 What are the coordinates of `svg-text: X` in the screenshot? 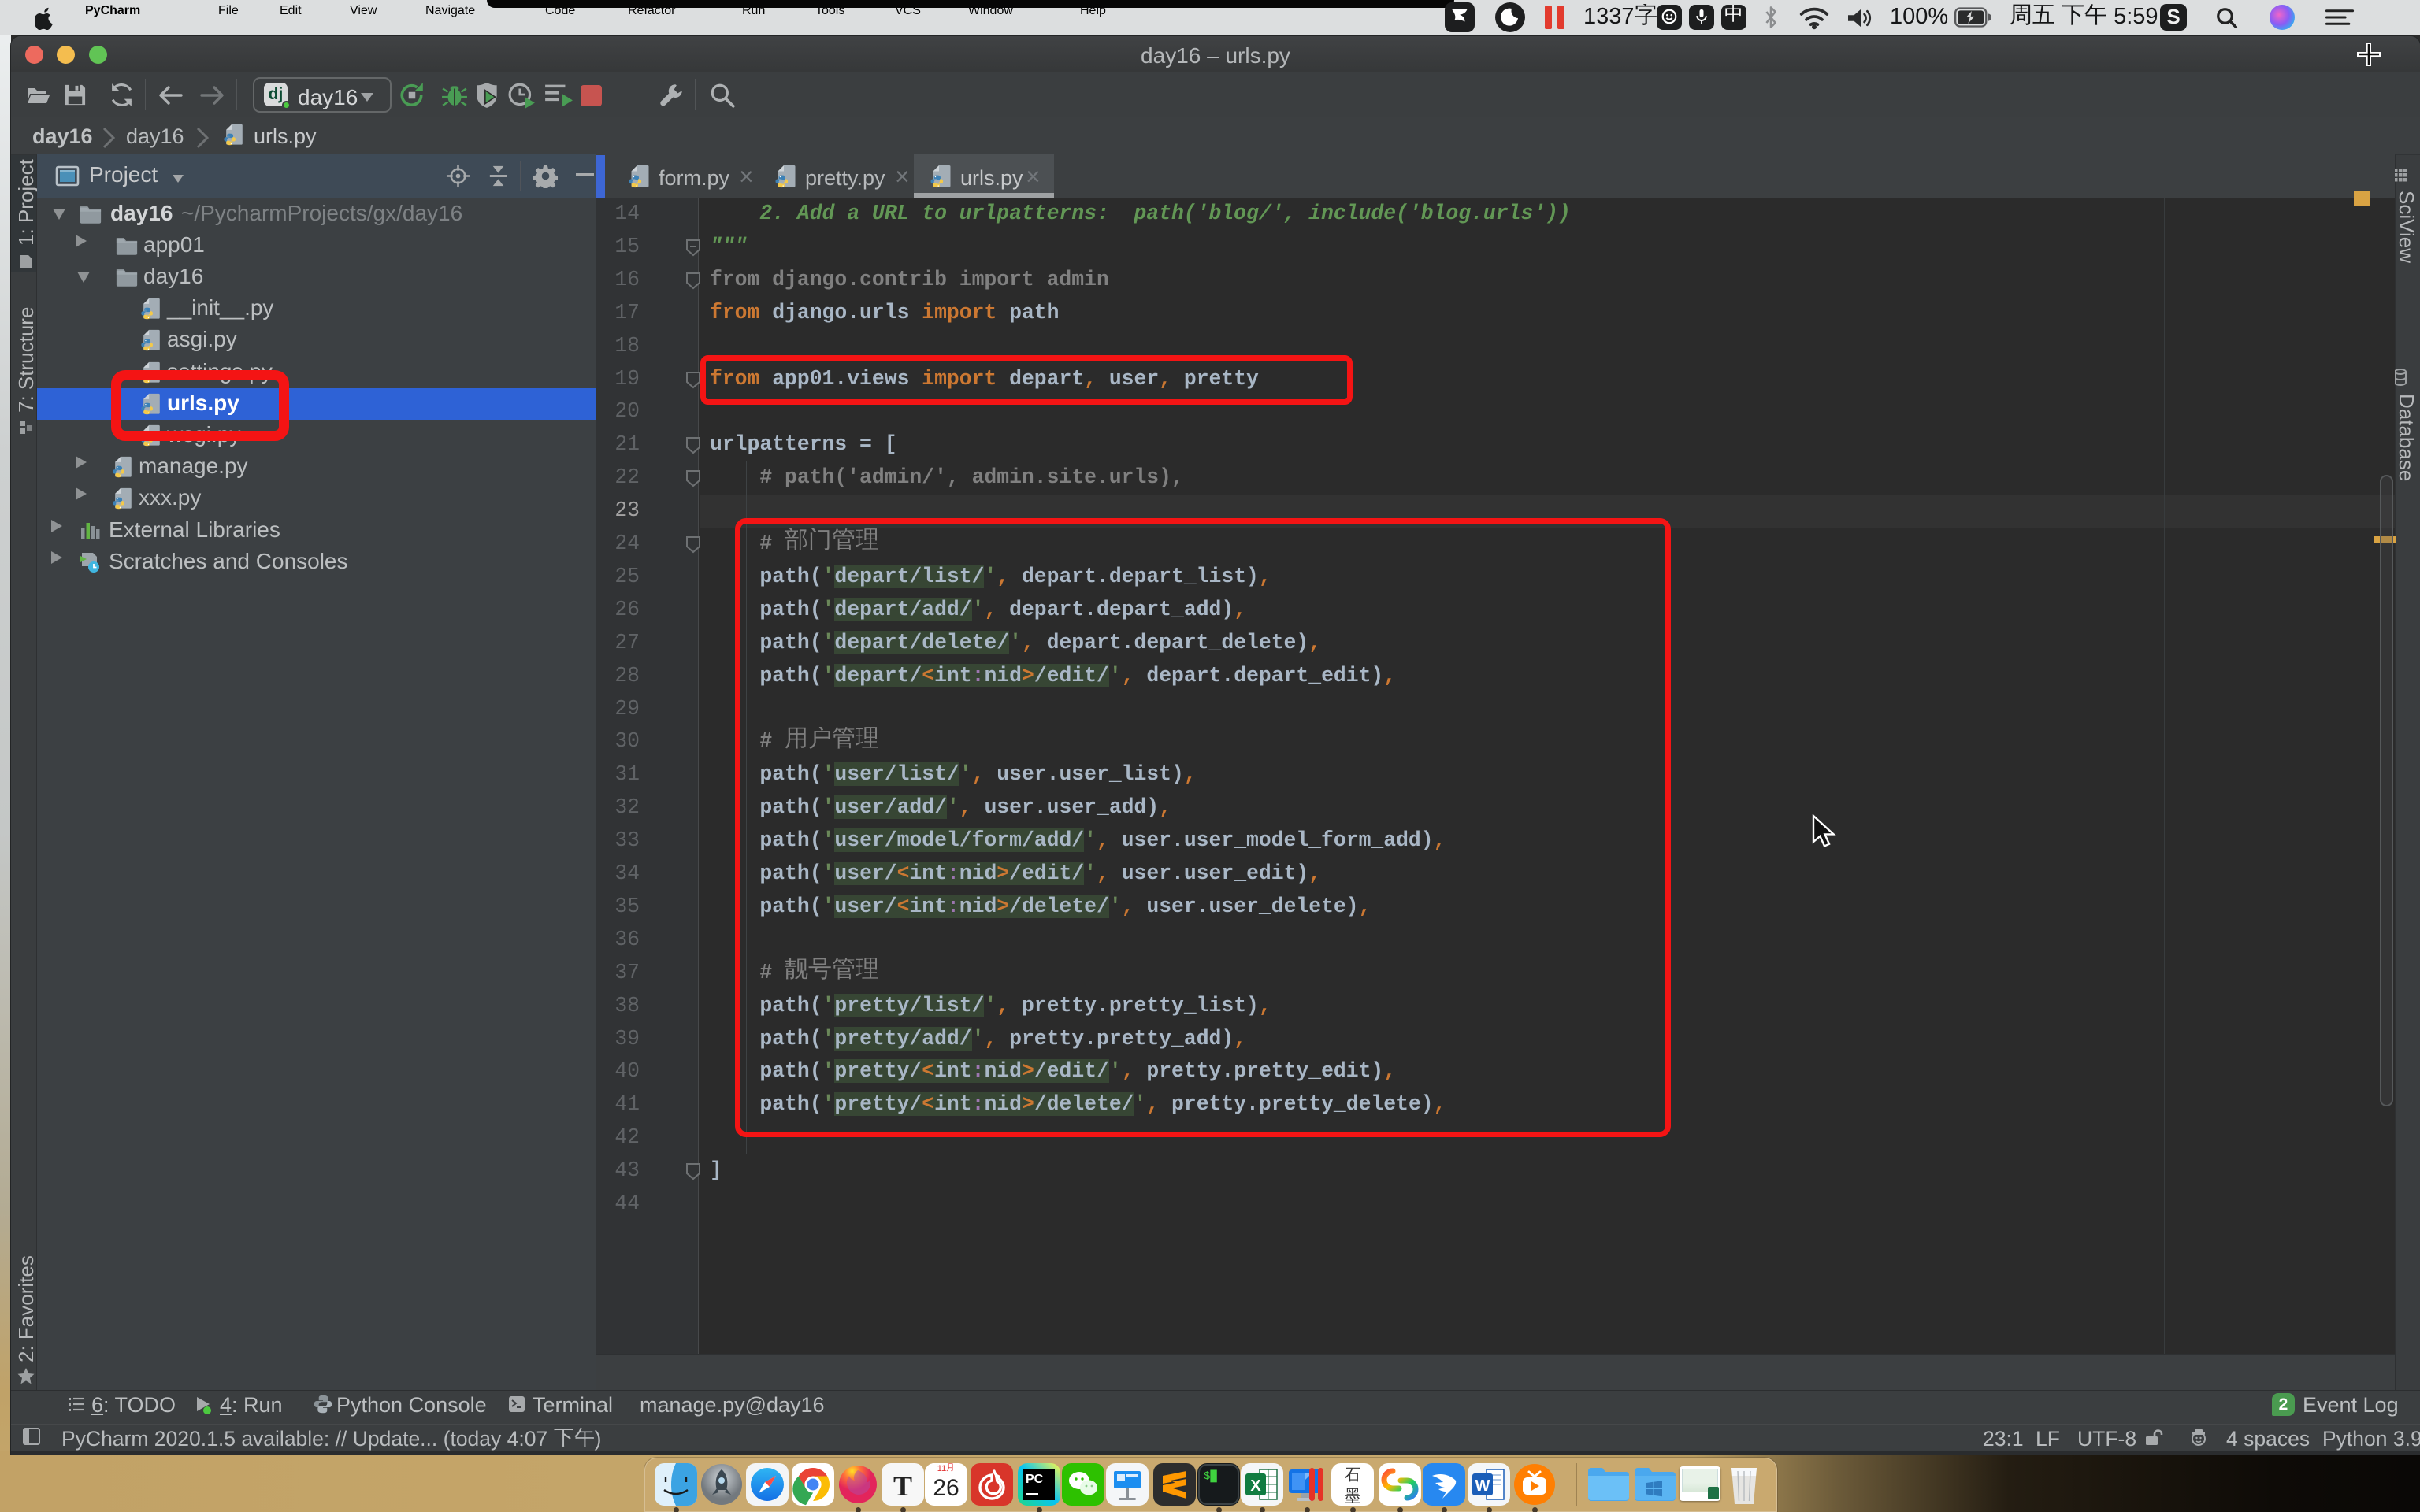 It's located at (1255, 1486).